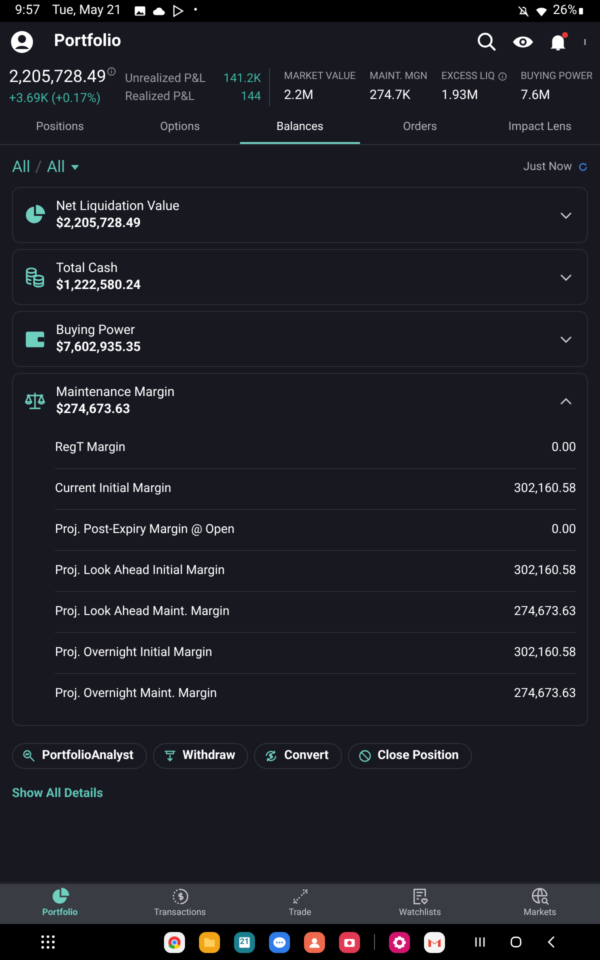 This screenshot has width=600, height=960. I want to click on card-title: Maintenance Margin, so click(116, 392).